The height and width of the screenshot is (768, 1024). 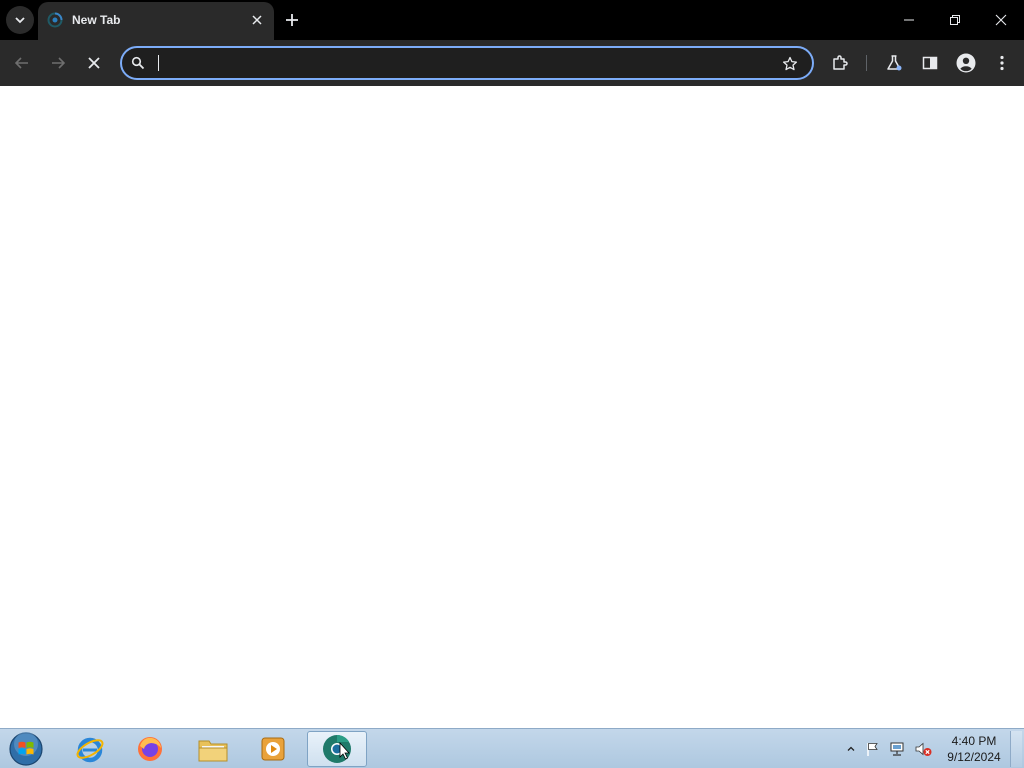 What do you see at coordinates (461, 63) in the screenshot?
I see `address-input` at bounding box center [461, 63].